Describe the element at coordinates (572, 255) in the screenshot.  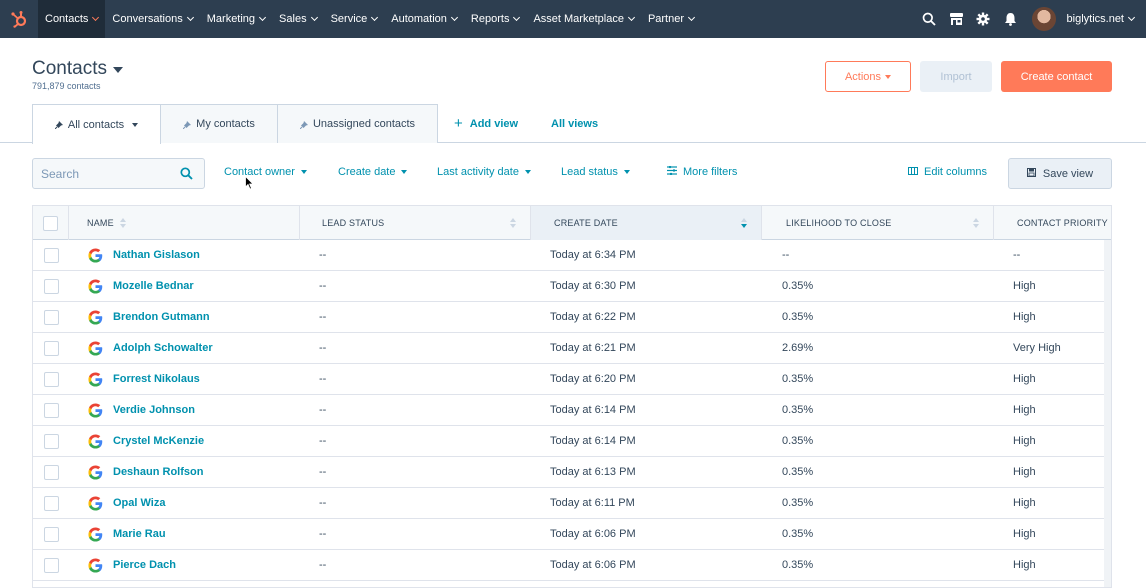
I see `table-row: Nathan Gislason -- Today at 6:34 PM -- --` at that location.